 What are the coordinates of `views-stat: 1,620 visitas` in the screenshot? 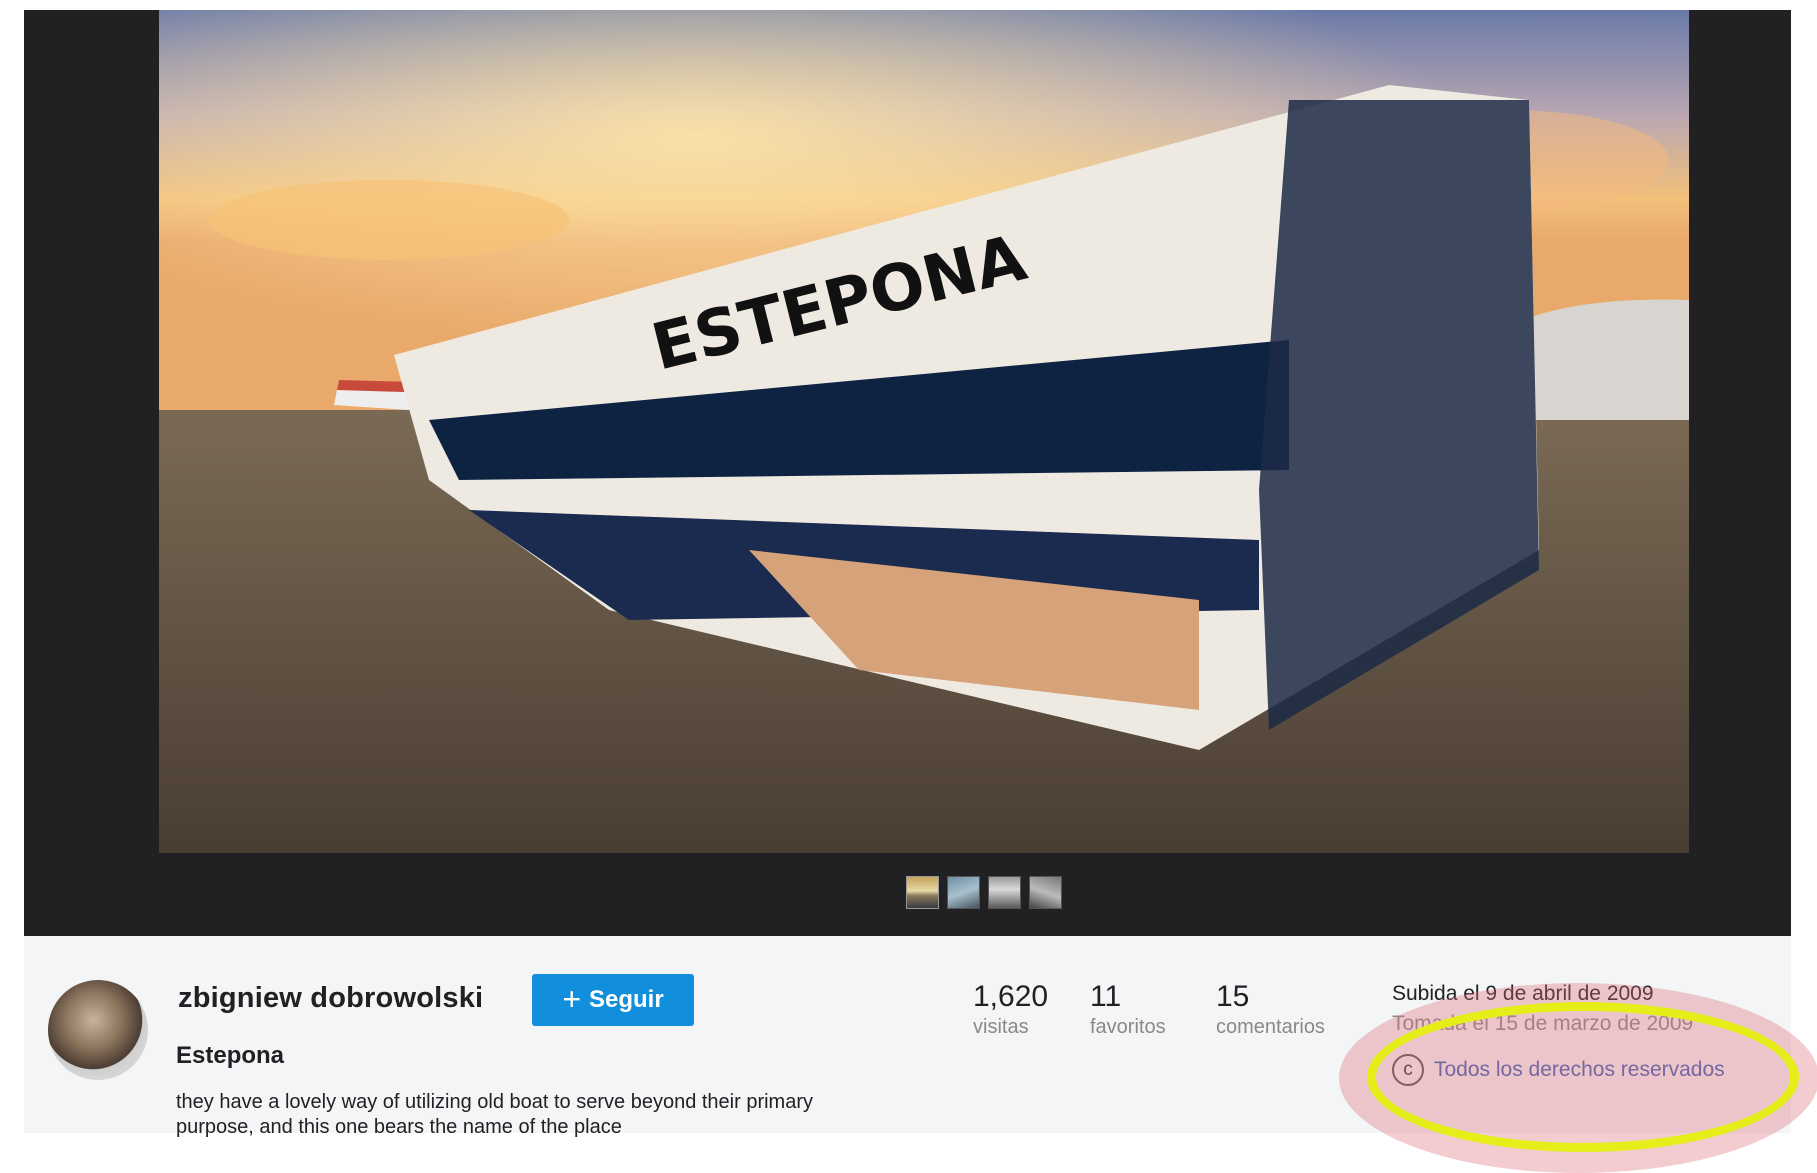 It's located at (1010, 1010).